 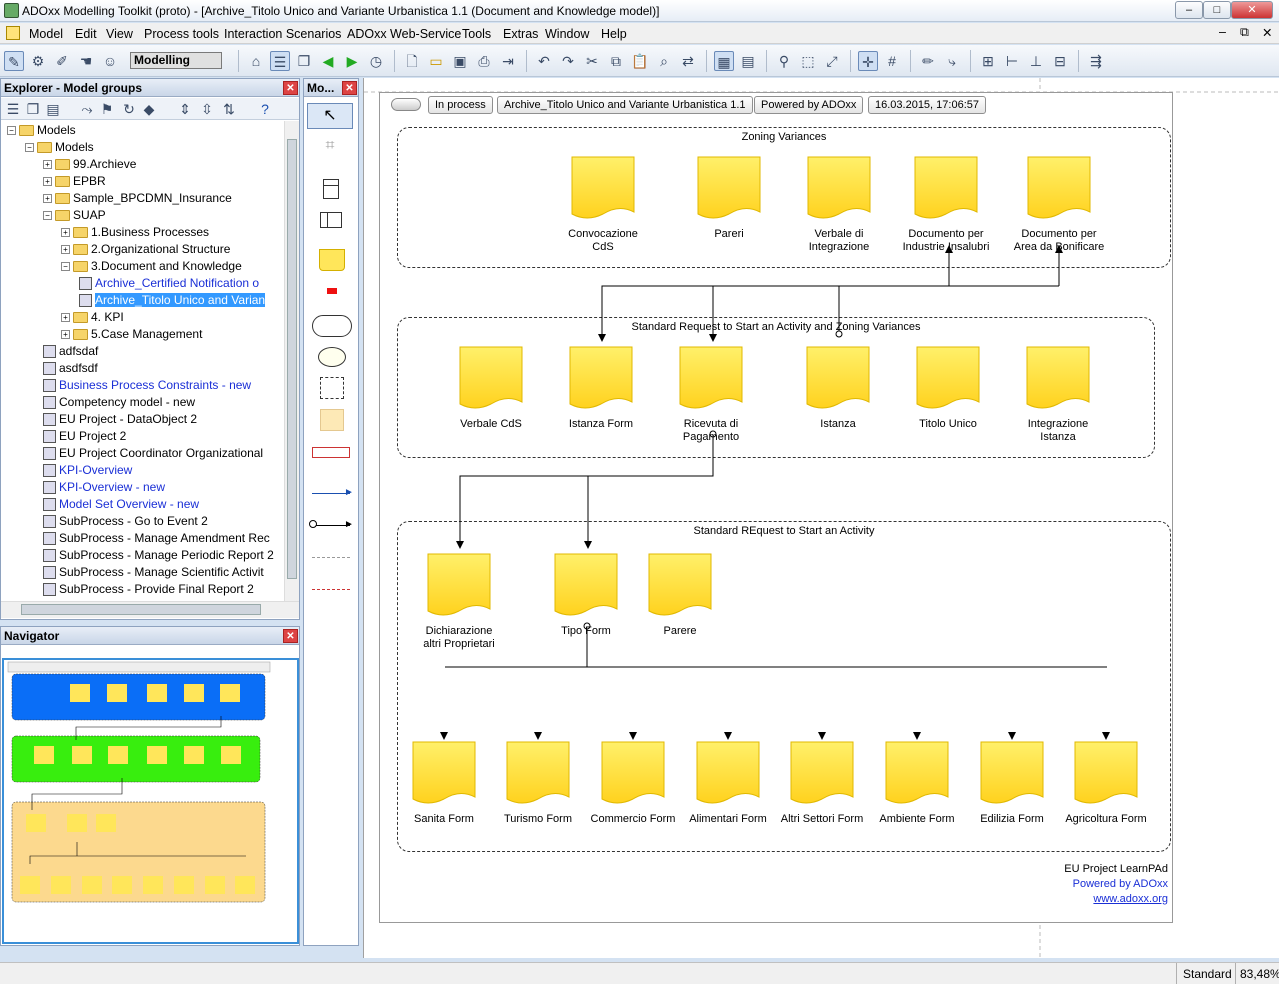 I want to click on dashed-line-tool, so click(x=331, y=557).